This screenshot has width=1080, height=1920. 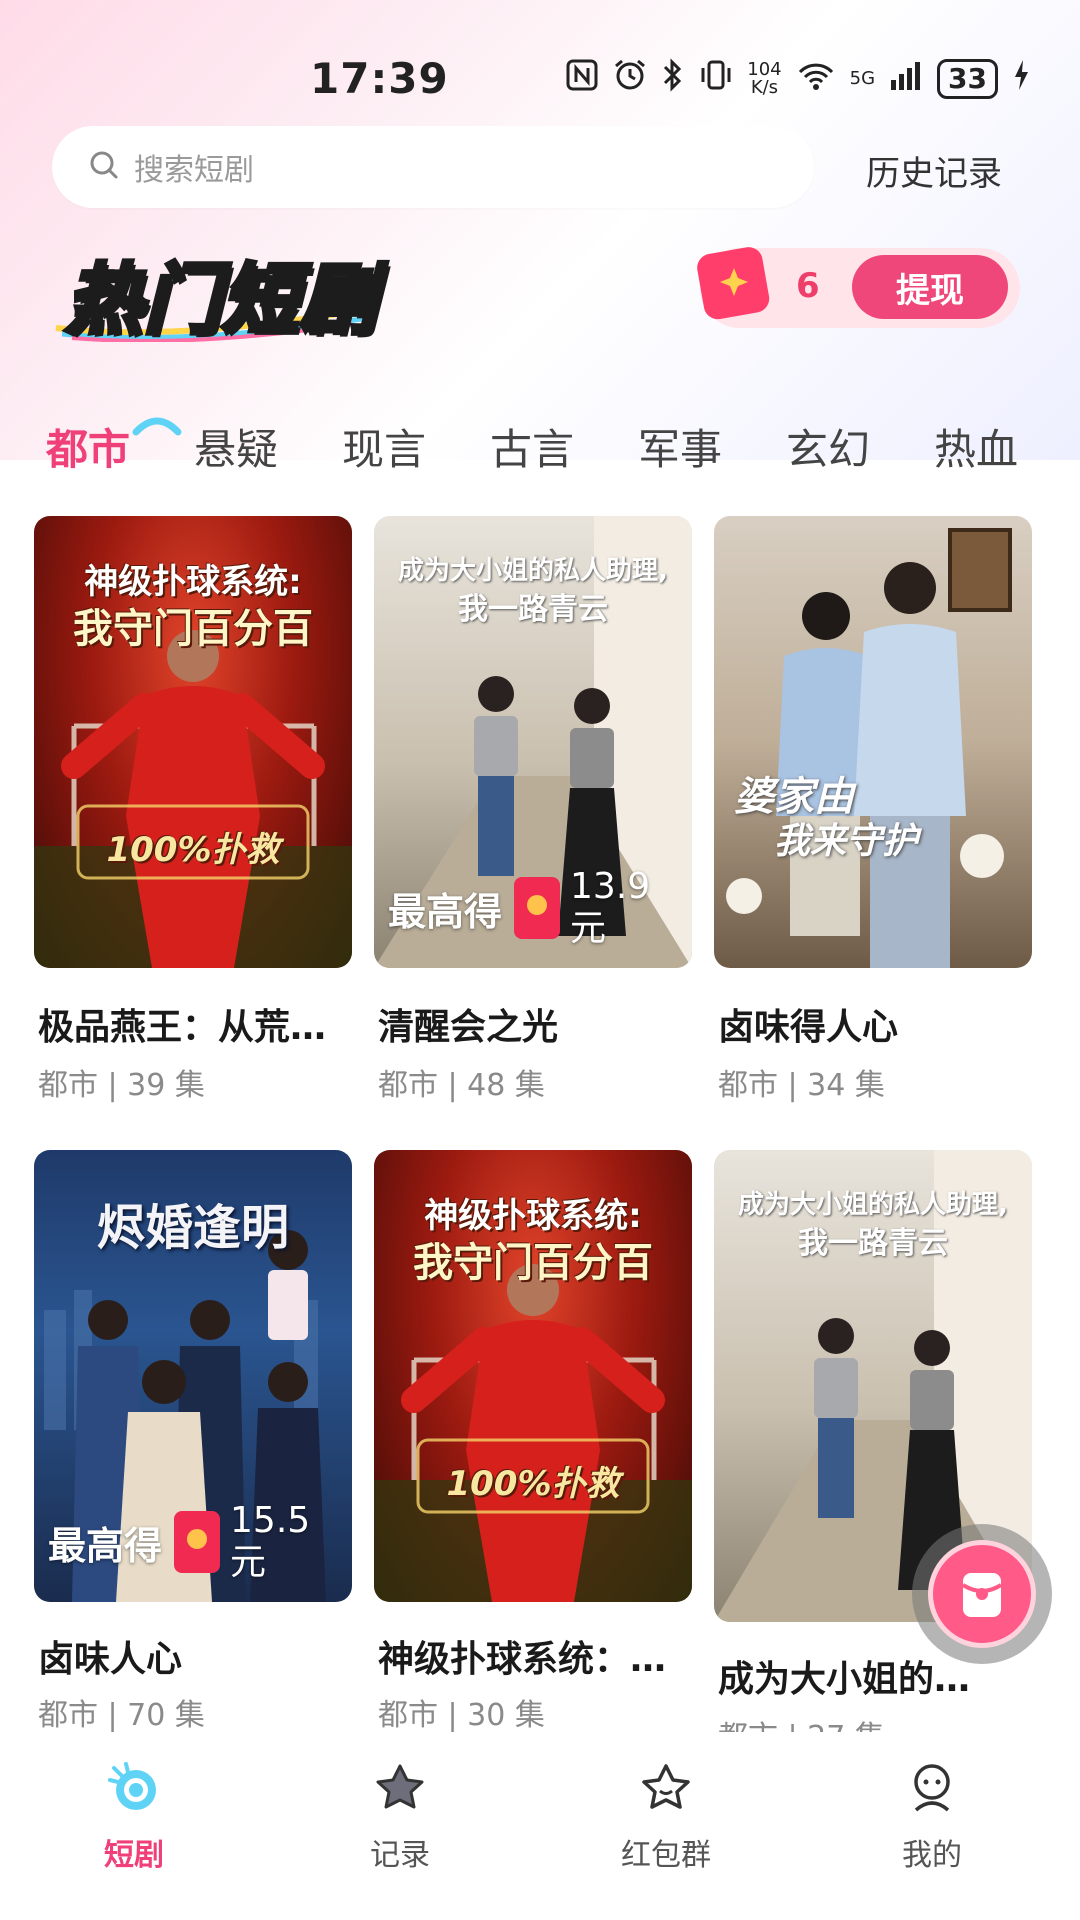 I want to click on bonus-badge: 最高得 13.9 元, so click(x=519, y=908).